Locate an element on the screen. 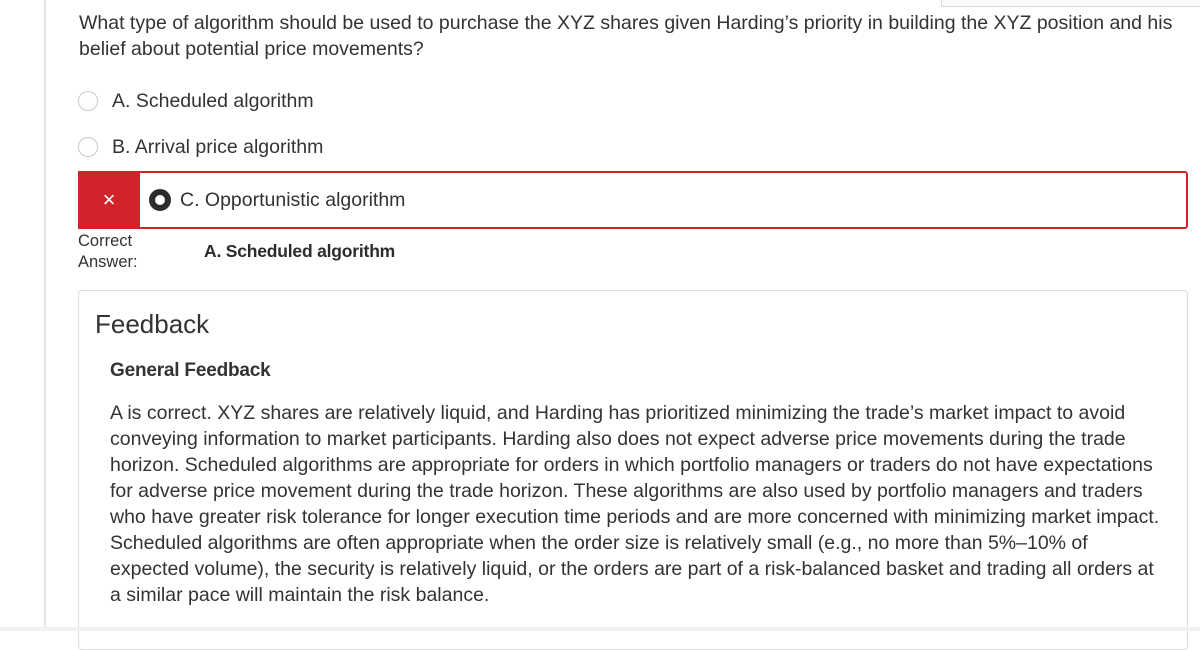 The width and height of the screenshot is (1200, 650). option-b-label: B. Arrival price algorithm is located at coordinates (218, 146).